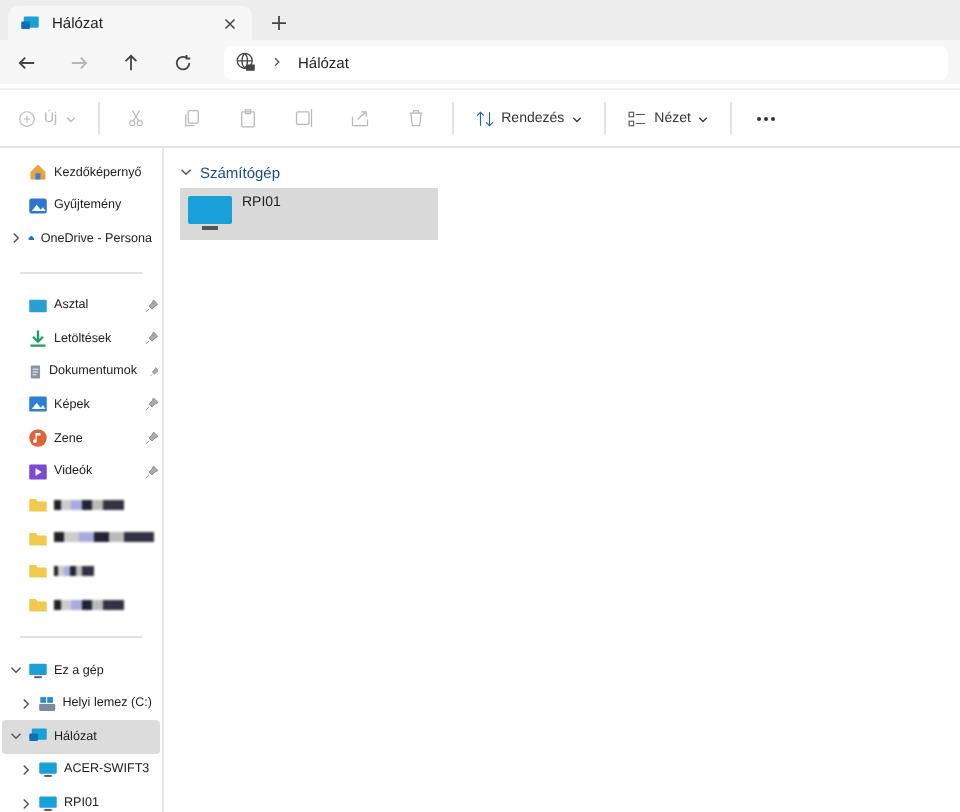 Image resolution: width=960 pixels, height=812 pixels. What do you see at coordinates (35, 371) in the screenshot?
I see `document-icon` at bounding box center [35, 371].